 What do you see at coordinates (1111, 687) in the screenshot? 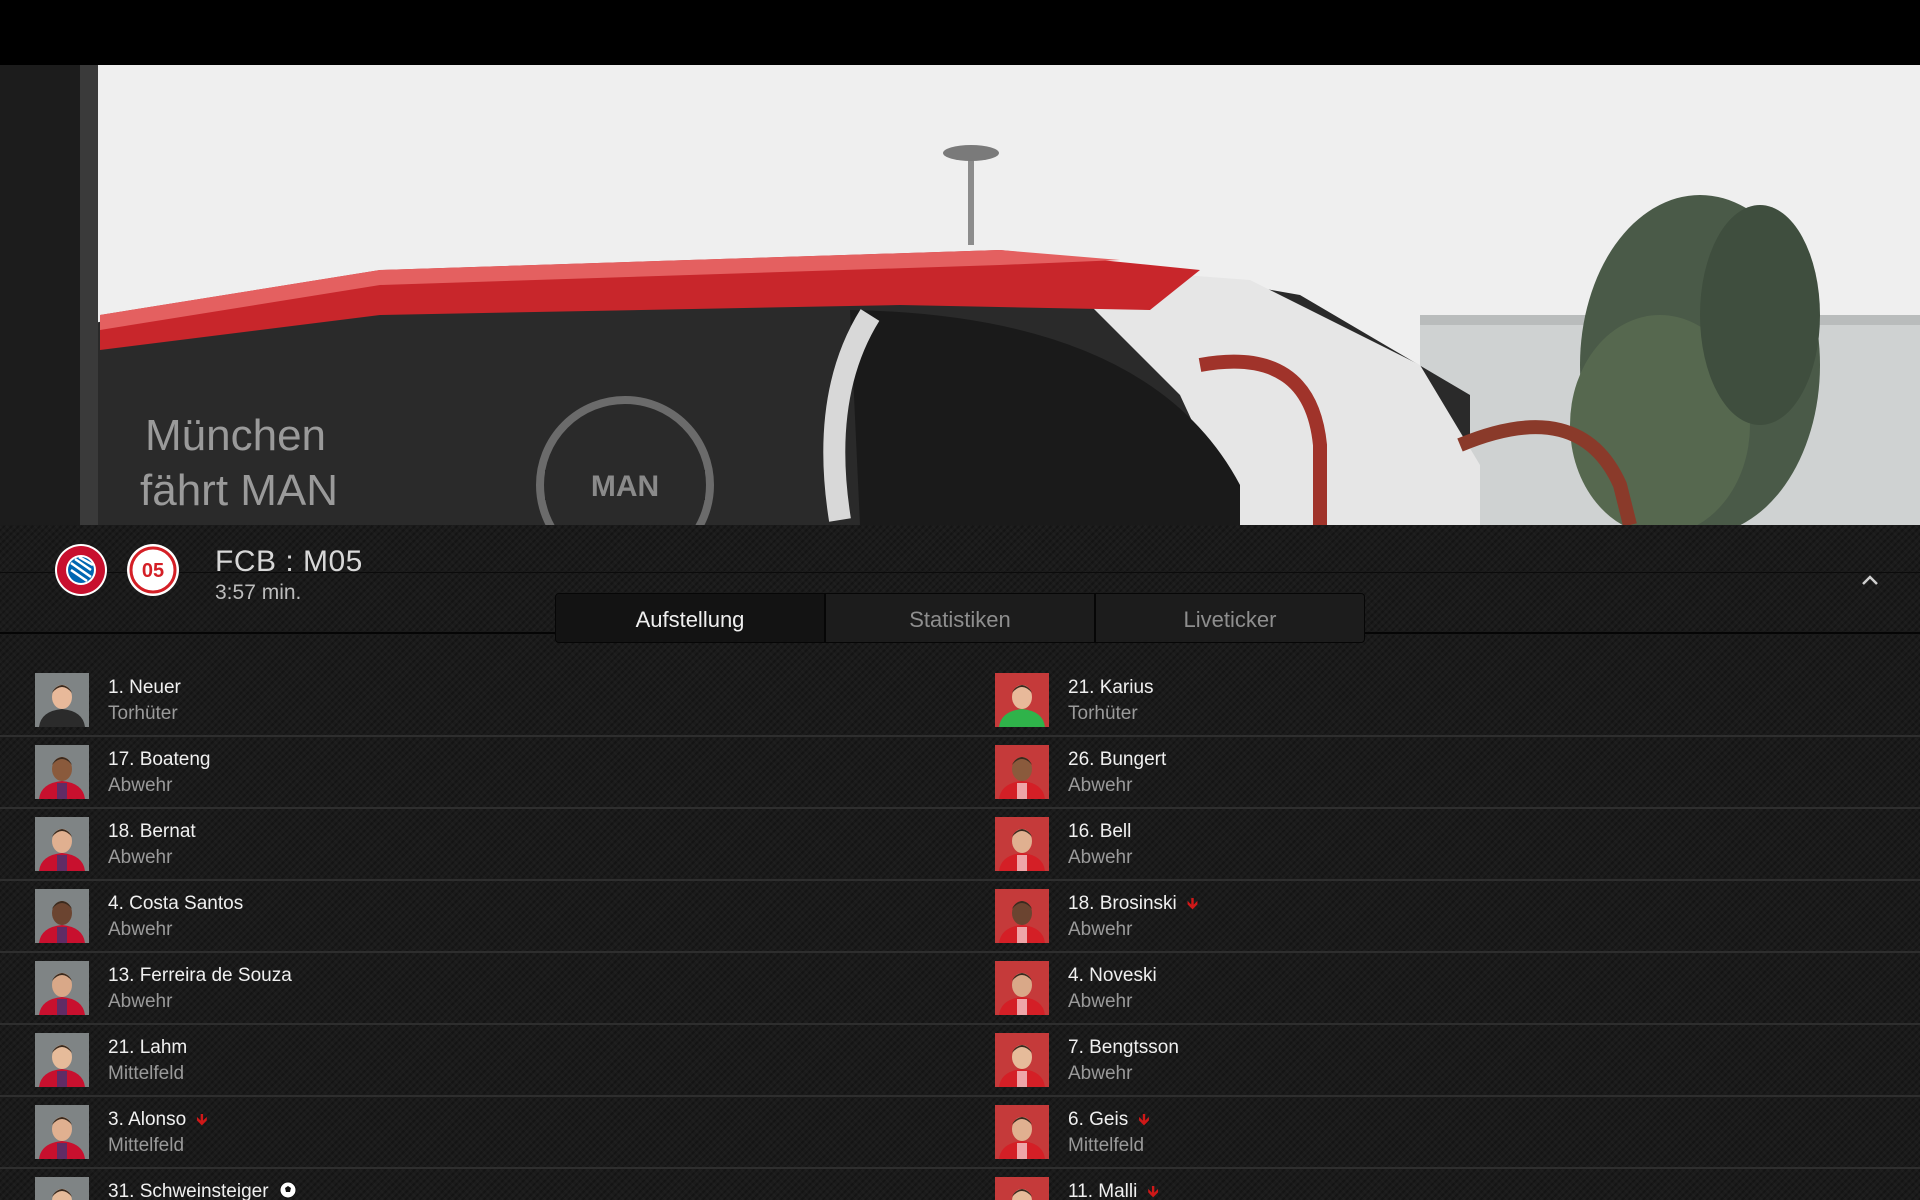
I see `player-name-text: 21. Karius` at bounding box center [1111, 687].